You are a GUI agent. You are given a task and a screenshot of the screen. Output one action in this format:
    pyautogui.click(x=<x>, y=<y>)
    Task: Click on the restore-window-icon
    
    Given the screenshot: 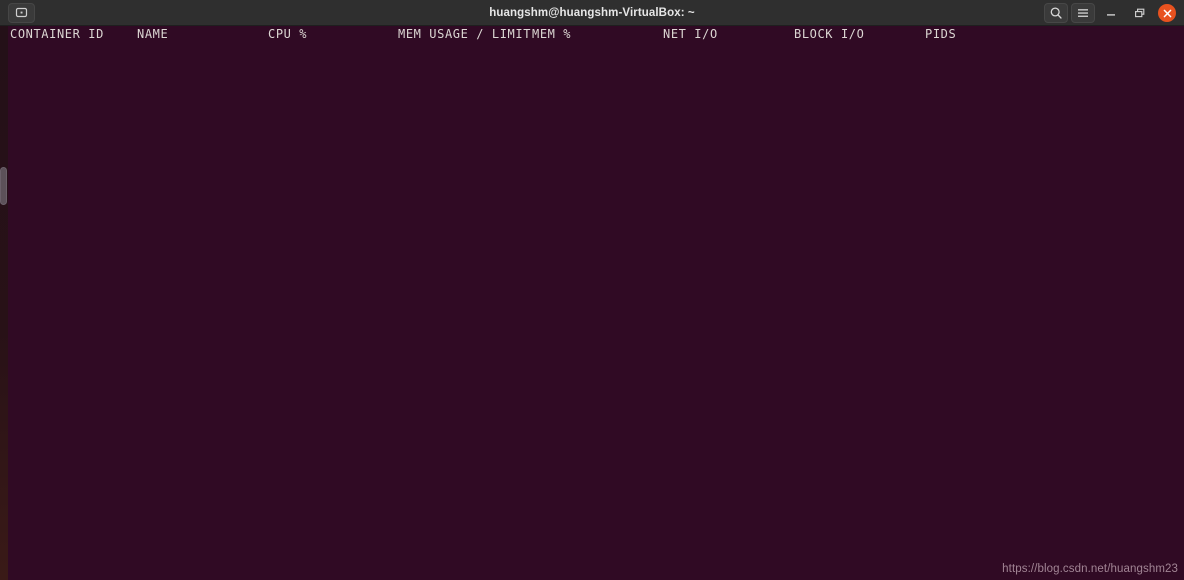 What is the action you would take?
    pyautogui.click(x=1140, y=13)
    